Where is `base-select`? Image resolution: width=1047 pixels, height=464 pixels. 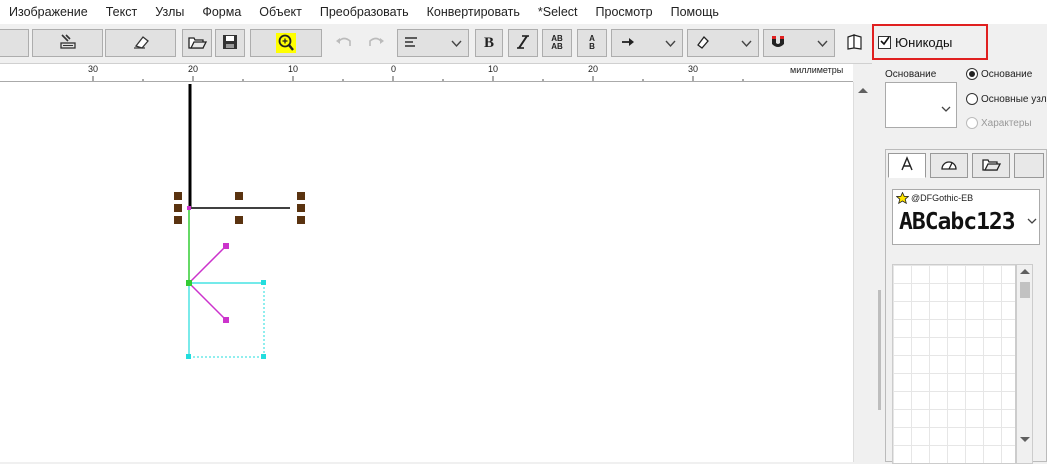
base-select is located at coordinates (921, 105).